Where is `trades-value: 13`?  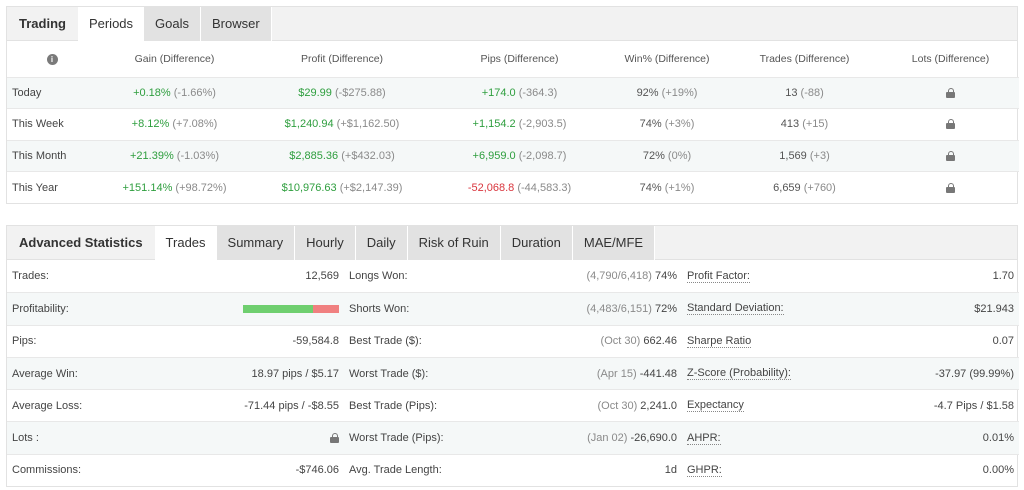 trades-value: 13 is located at coordinates (791, 92).